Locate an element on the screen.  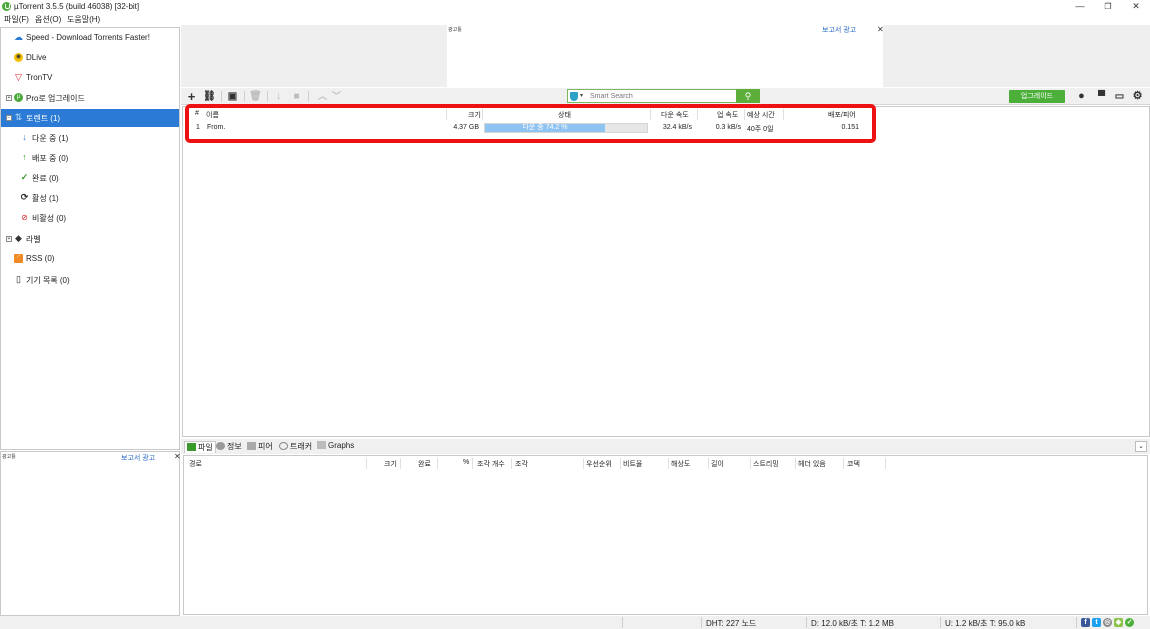
create-torrent-icon: ▣ is located at coordinates (232, 96).